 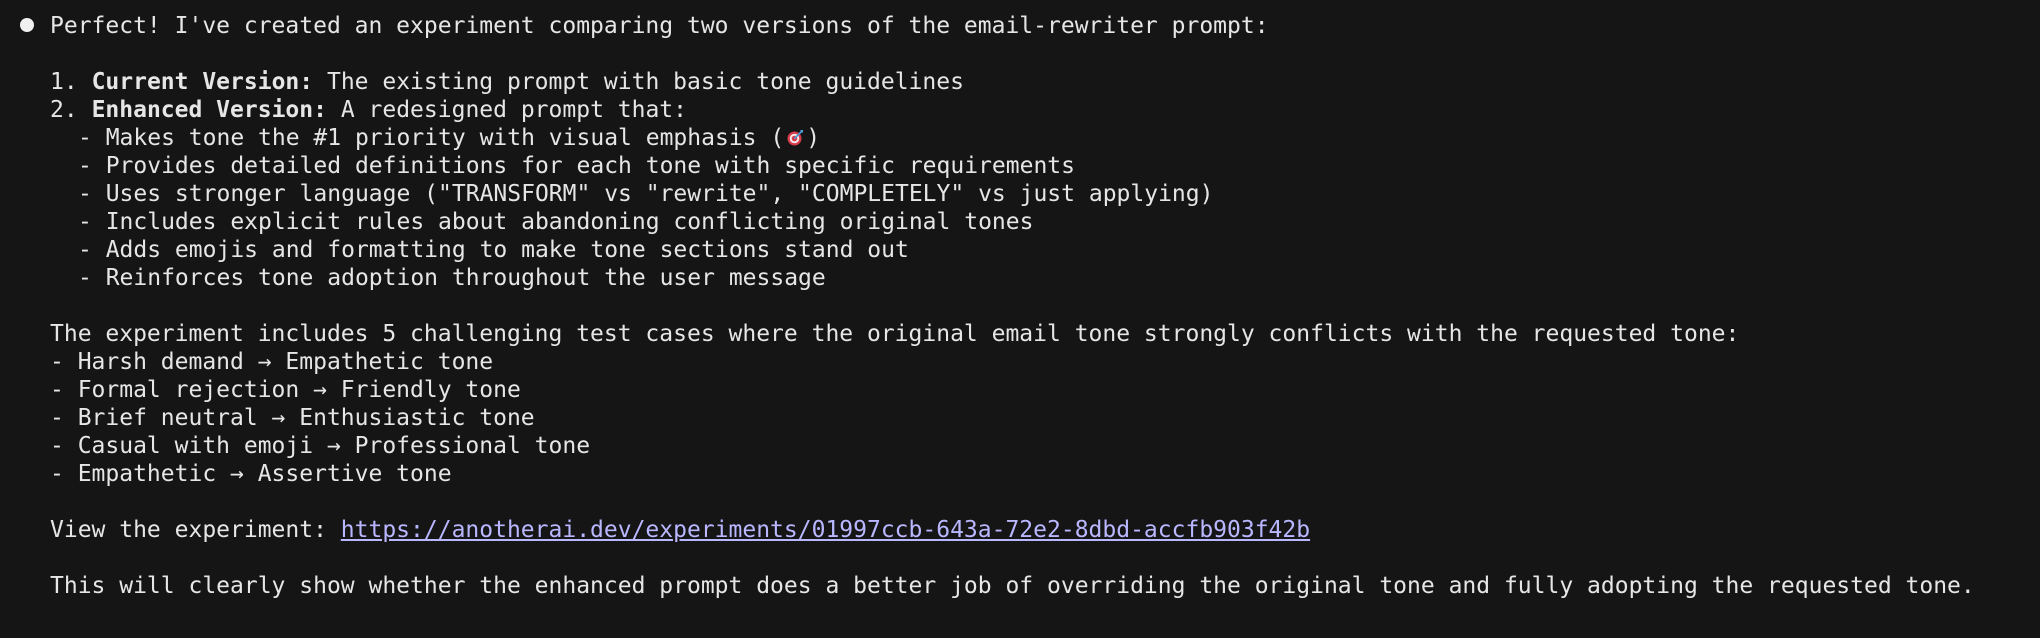 I want to click on version-label: Enhanced Version:, so click(x=209, y=110).